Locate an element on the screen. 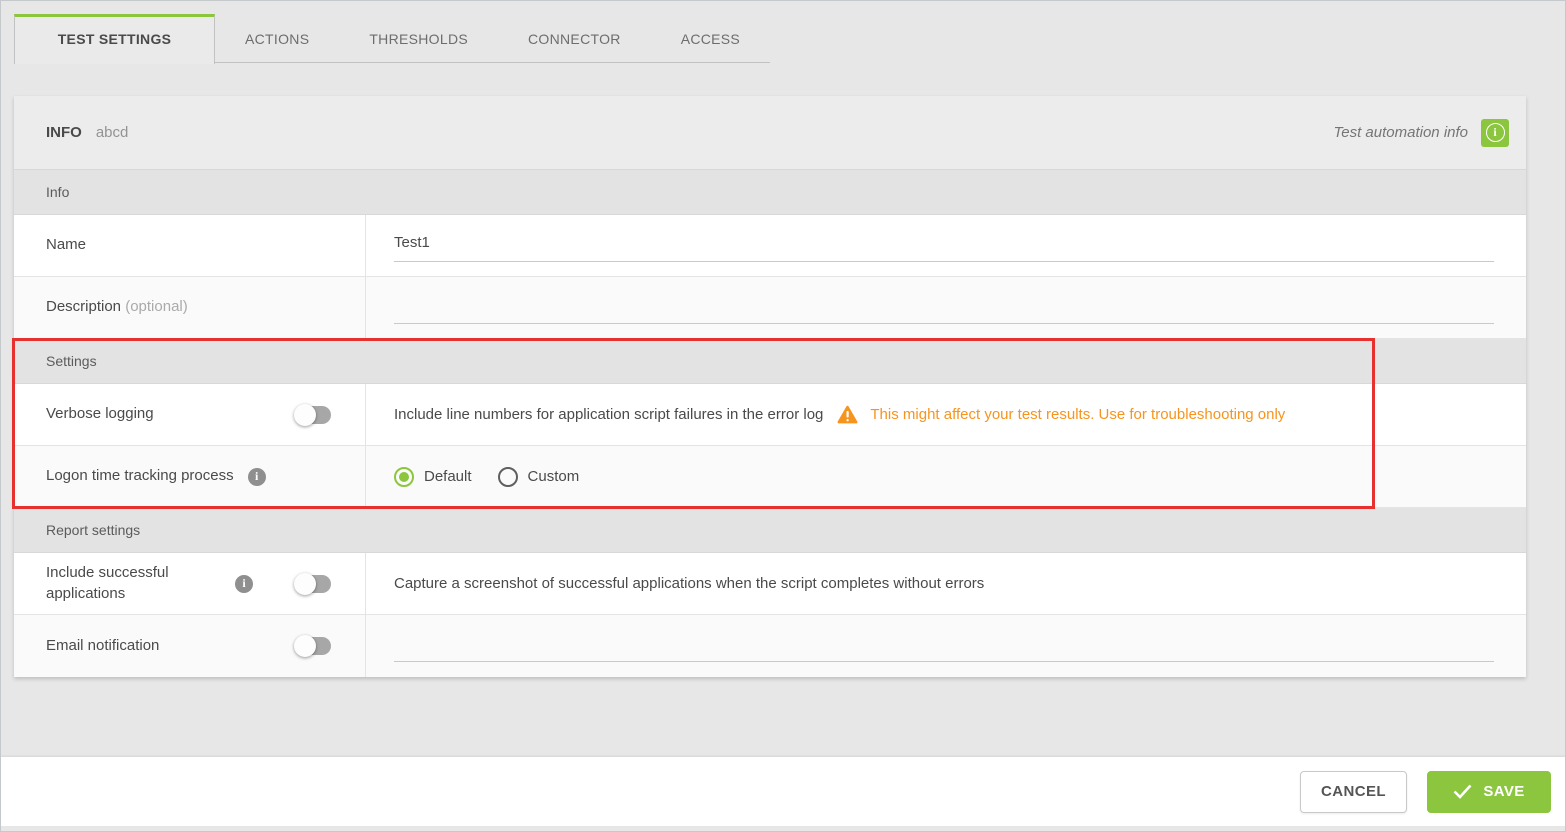 Image resolution: width=1566 pixels, height=832 pixels. include-successful-toggle is located at coordinates (312, 583).